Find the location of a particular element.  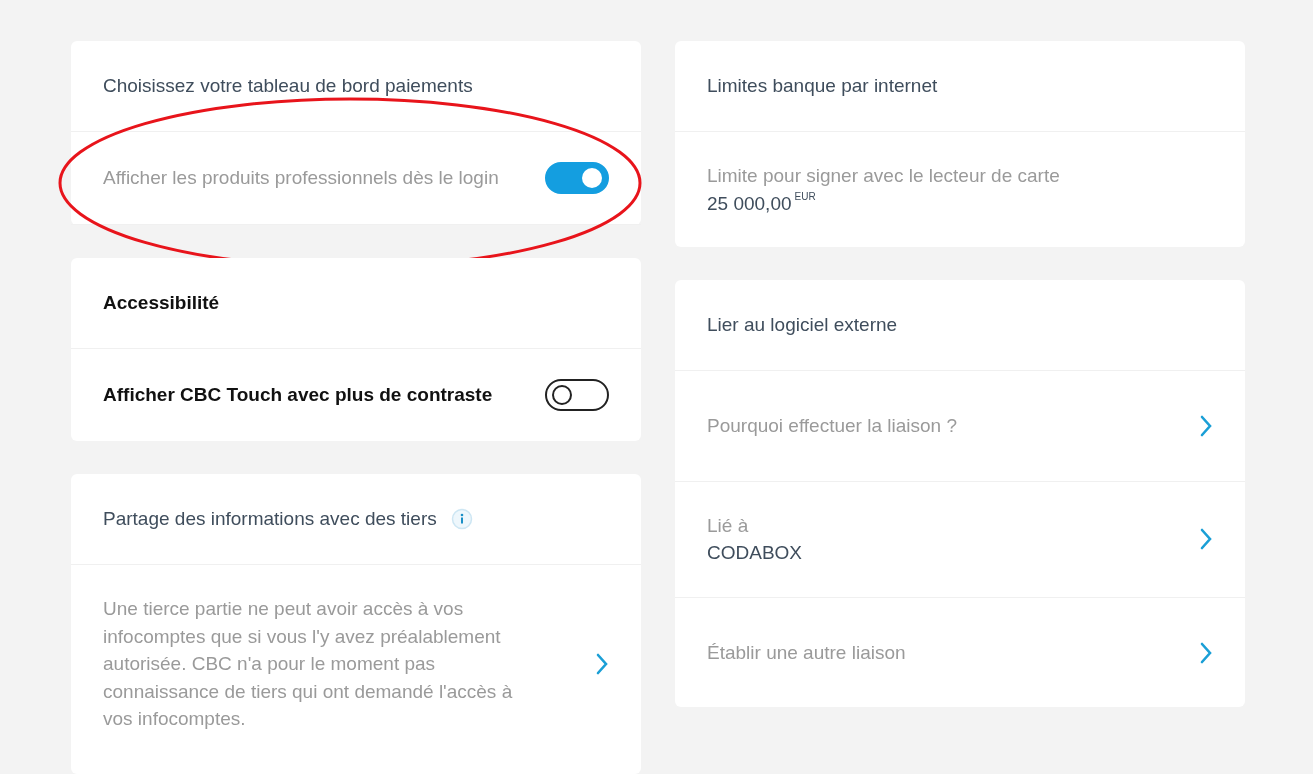

setting-label: Limite pour signer avec le lecteur de carte is located at coordinates (883, 176).